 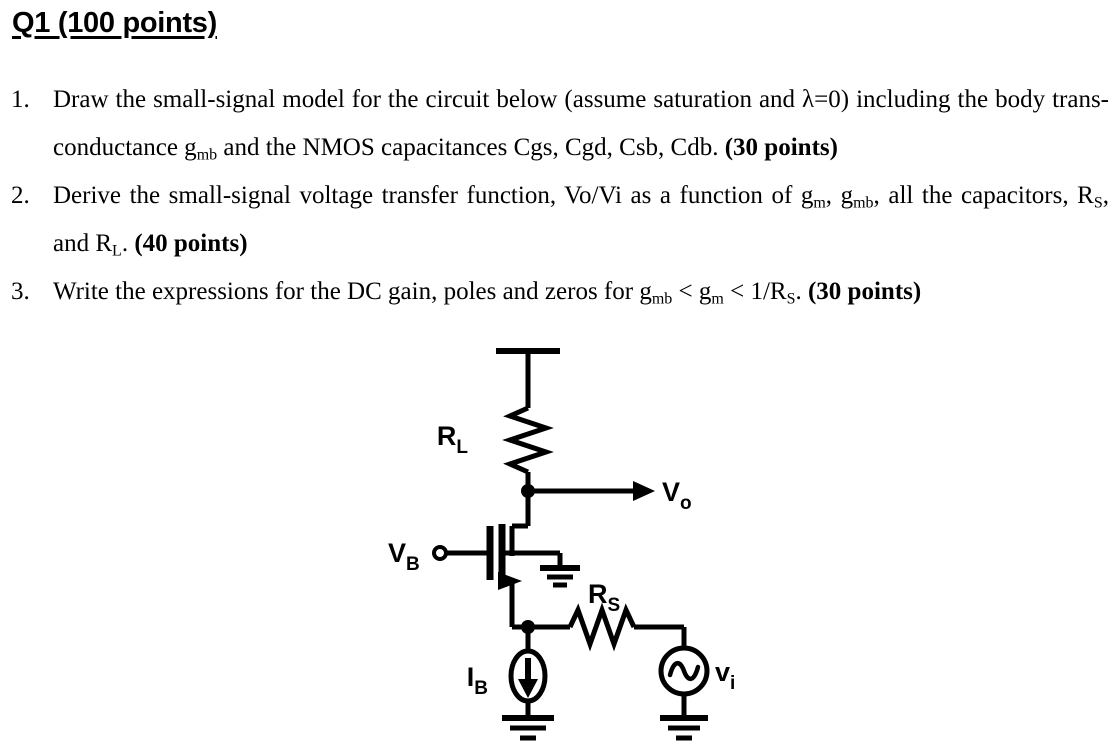 What do you see at coordinates (819, 203) in the screenshot?
I see `question-sub-2a: m` at bounding box center [819, 203].